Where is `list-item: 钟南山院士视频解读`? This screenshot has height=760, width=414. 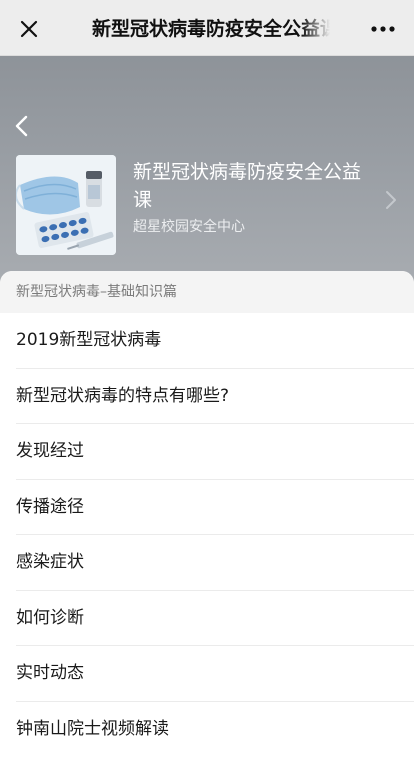
list-item: 钟南山院士视频解读 is located at coordinates (215, 730).